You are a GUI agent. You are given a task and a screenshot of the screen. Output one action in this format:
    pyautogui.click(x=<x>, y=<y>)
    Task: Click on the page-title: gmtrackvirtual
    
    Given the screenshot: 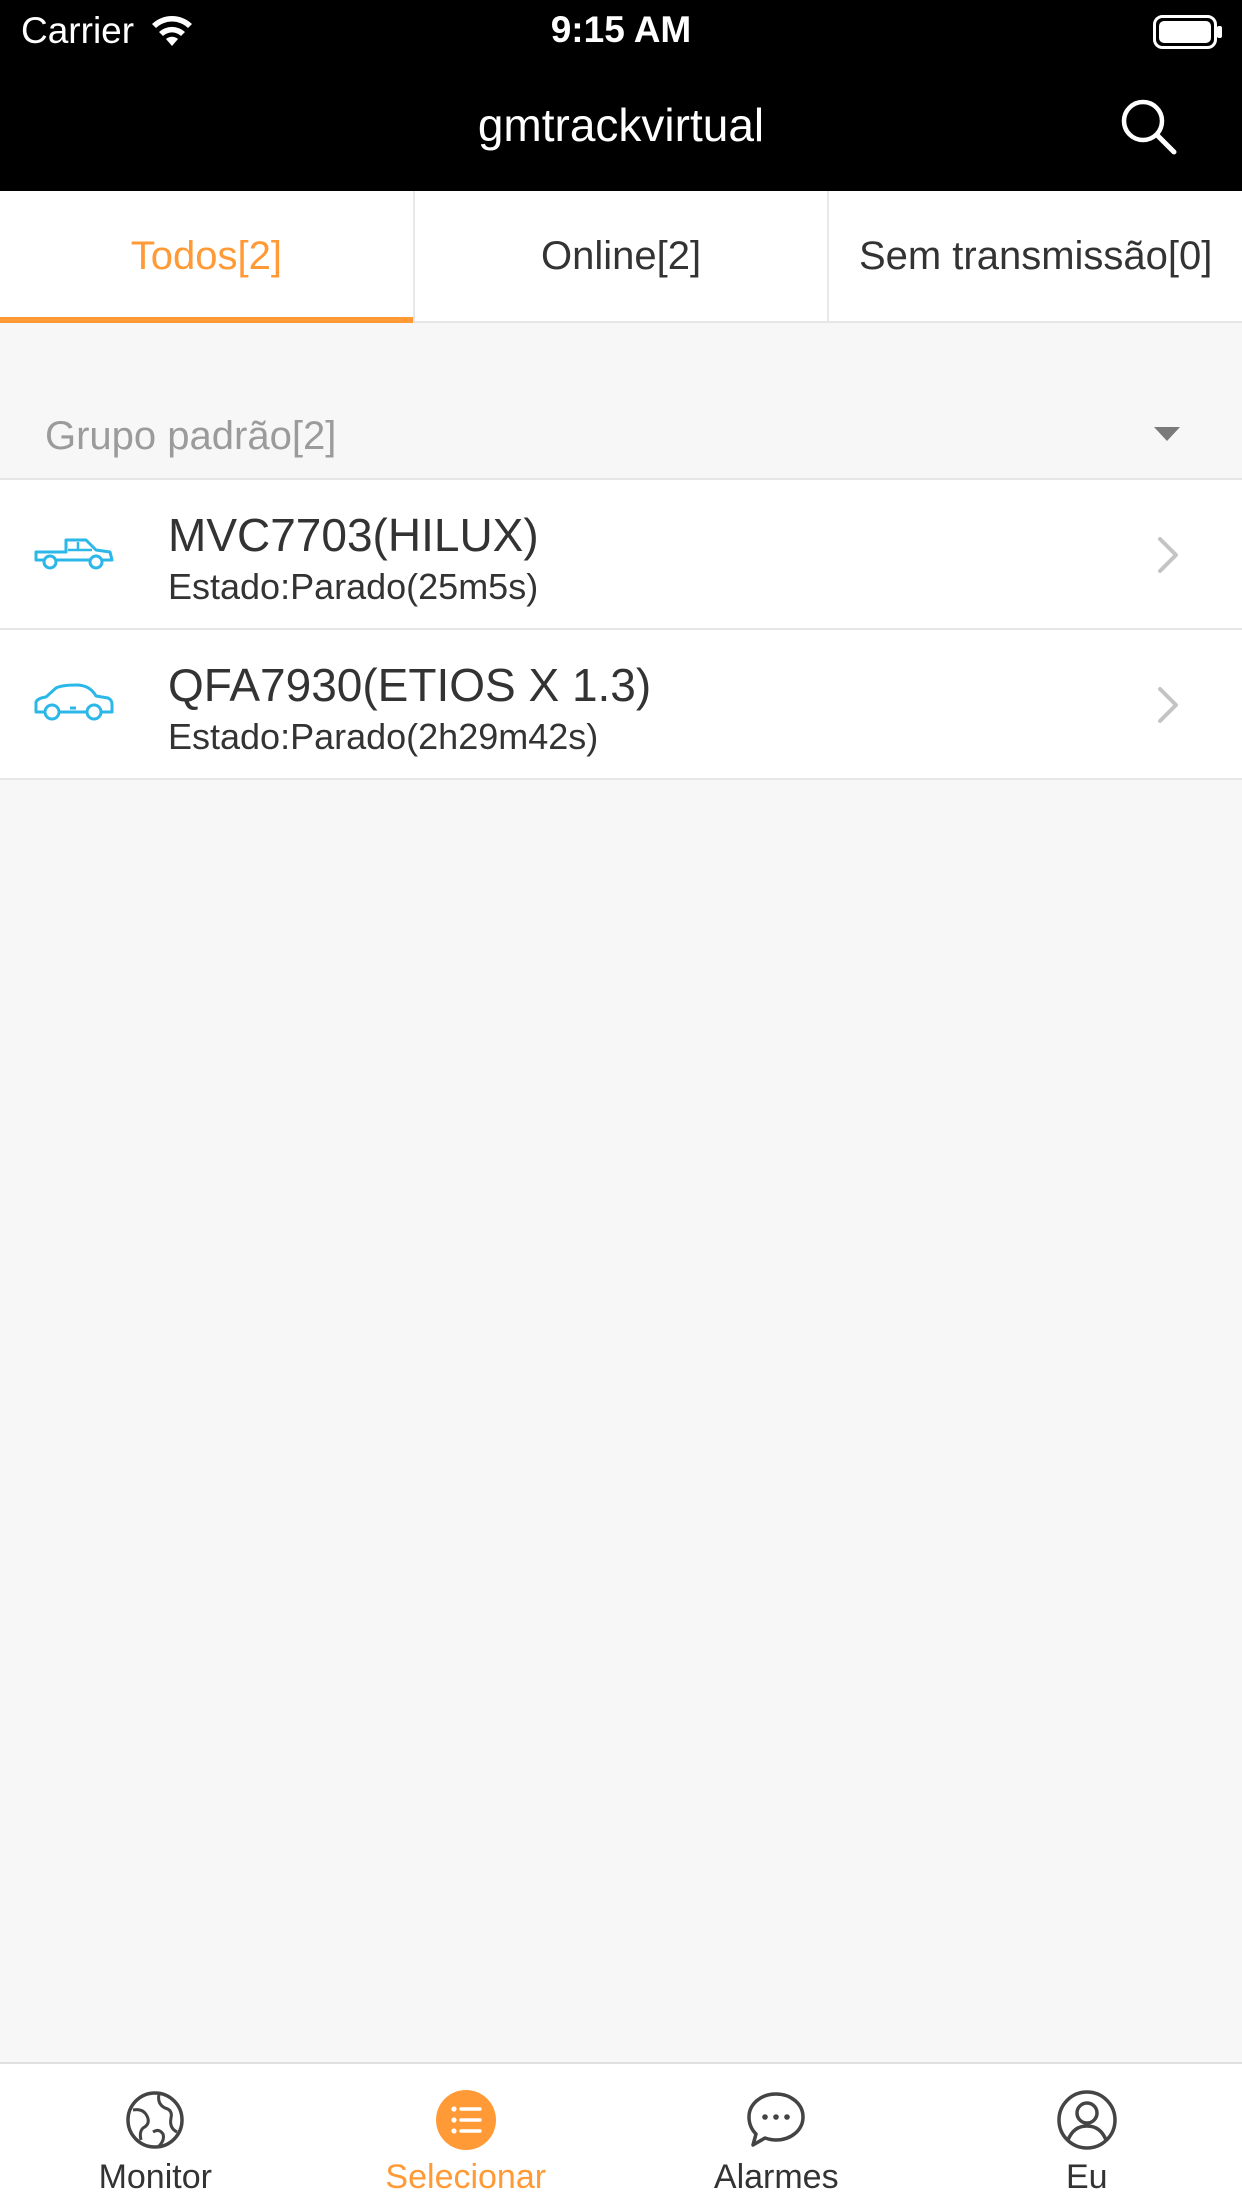 What is the action you would take?
    pyautogui.click(x=621, y=125)
    